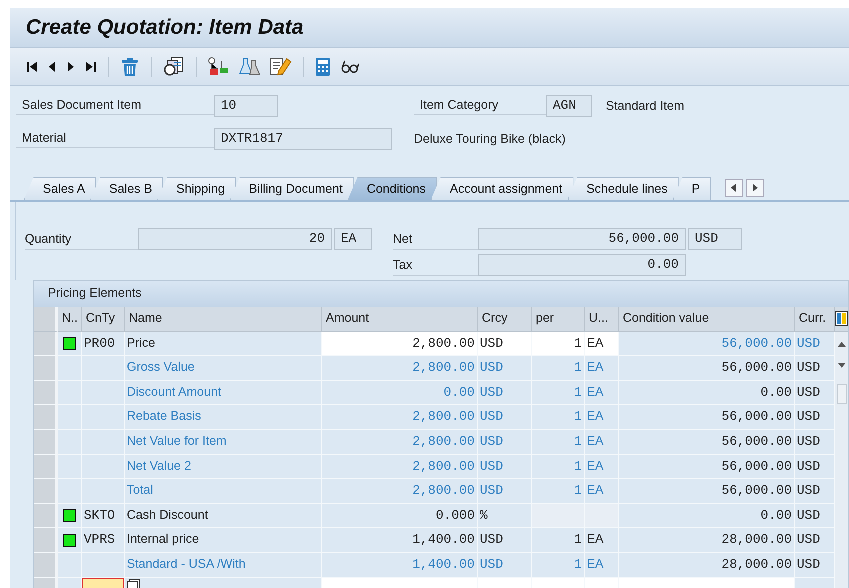 The width and height of the screenshot is (849, 588). Describe the element at coordinates (60, 188) in the screenshot. I see `tab: Sales A` at that location.